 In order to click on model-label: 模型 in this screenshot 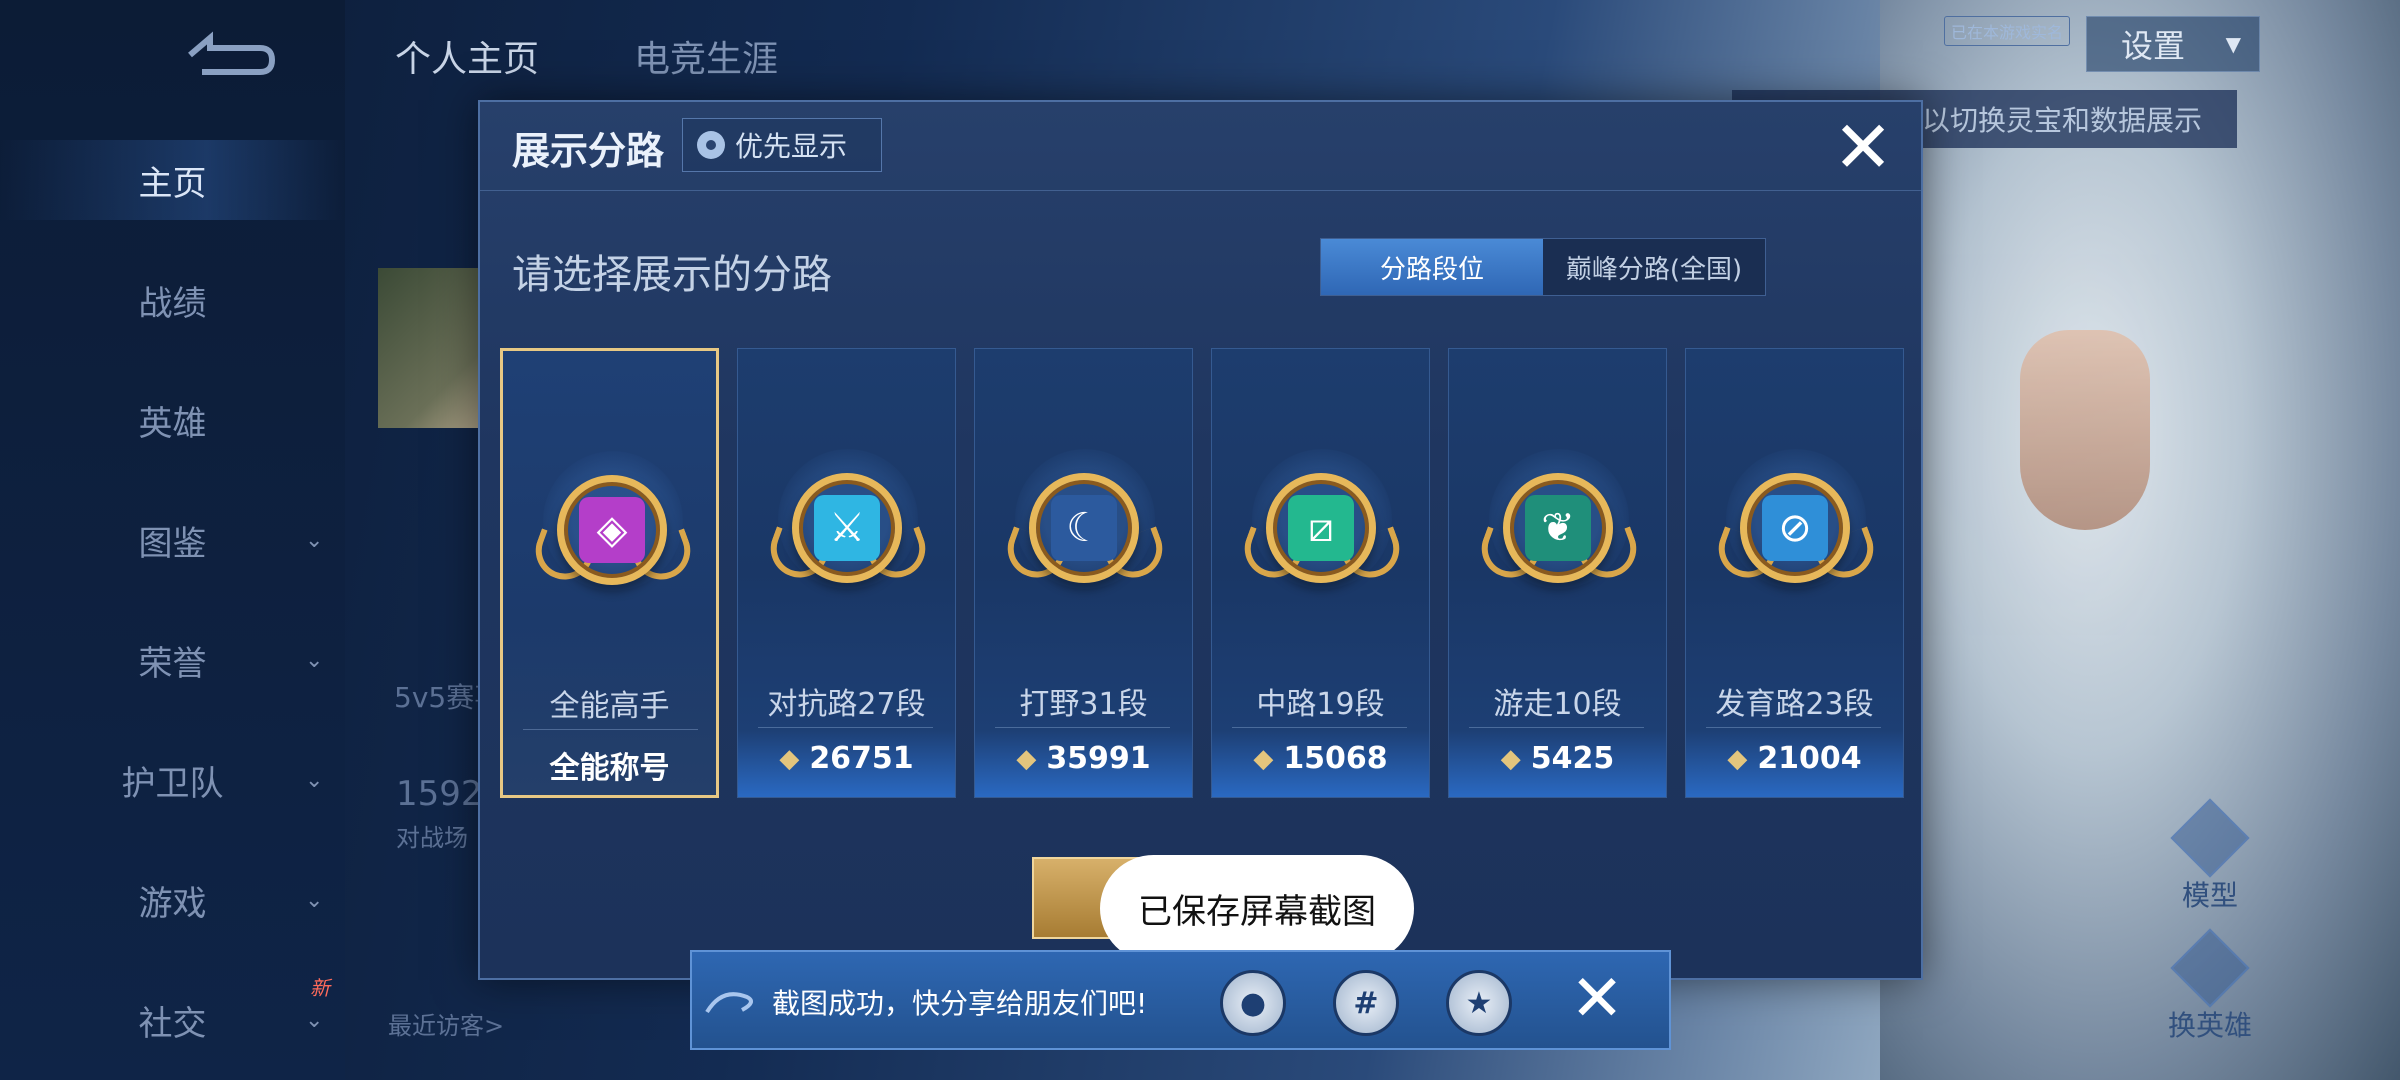, I will do `click(2209, 895)`.